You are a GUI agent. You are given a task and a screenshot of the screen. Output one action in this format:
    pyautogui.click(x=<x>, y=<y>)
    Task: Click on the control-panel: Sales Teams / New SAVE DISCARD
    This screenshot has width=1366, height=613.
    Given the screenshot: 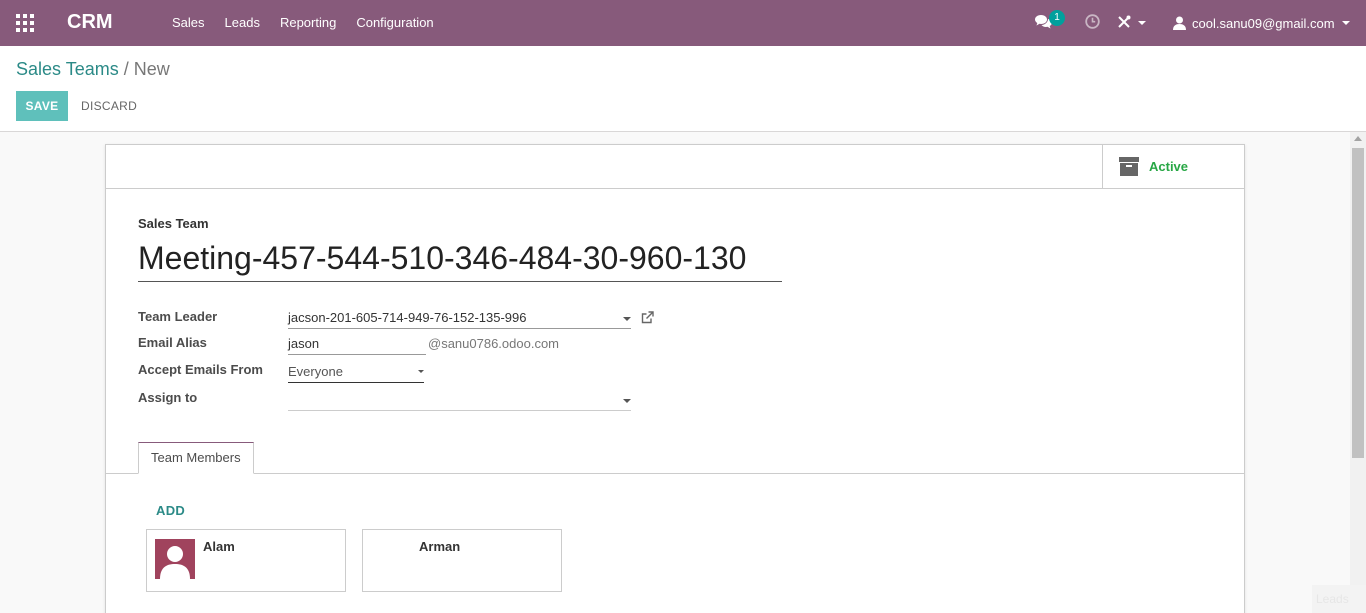 What is the action you would take?
    pyautogui.click(x=683, y=89)
    